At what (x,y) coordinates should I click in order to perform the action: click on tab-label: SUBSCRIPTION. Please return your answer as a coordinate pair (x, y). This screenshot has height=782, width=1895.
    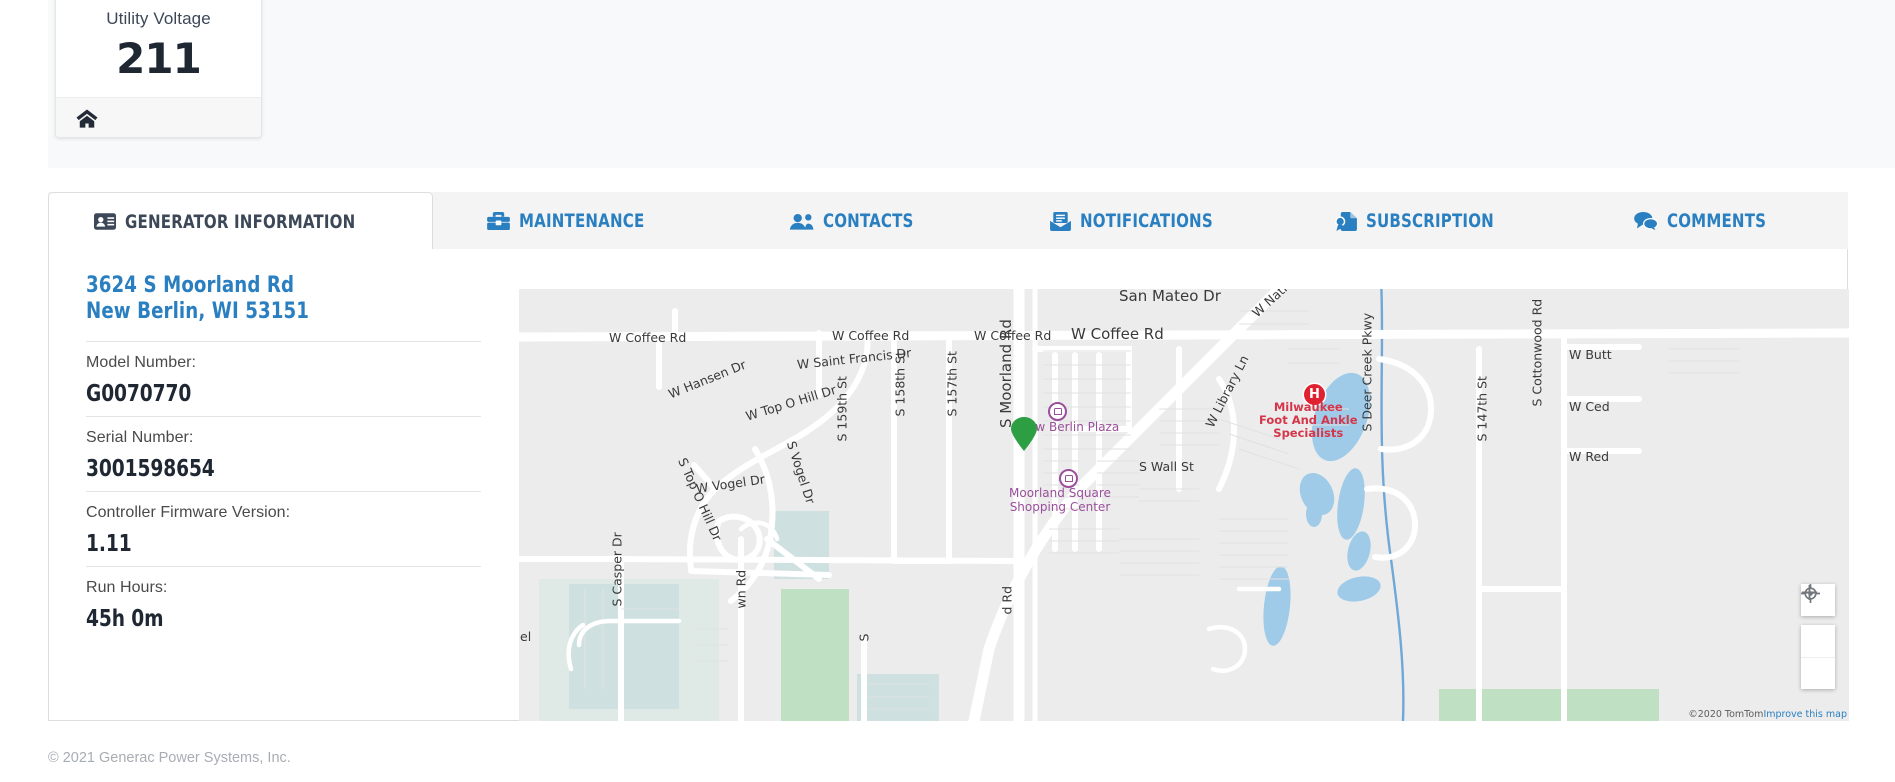
    Looking at the image, I should click on (1430, 221).